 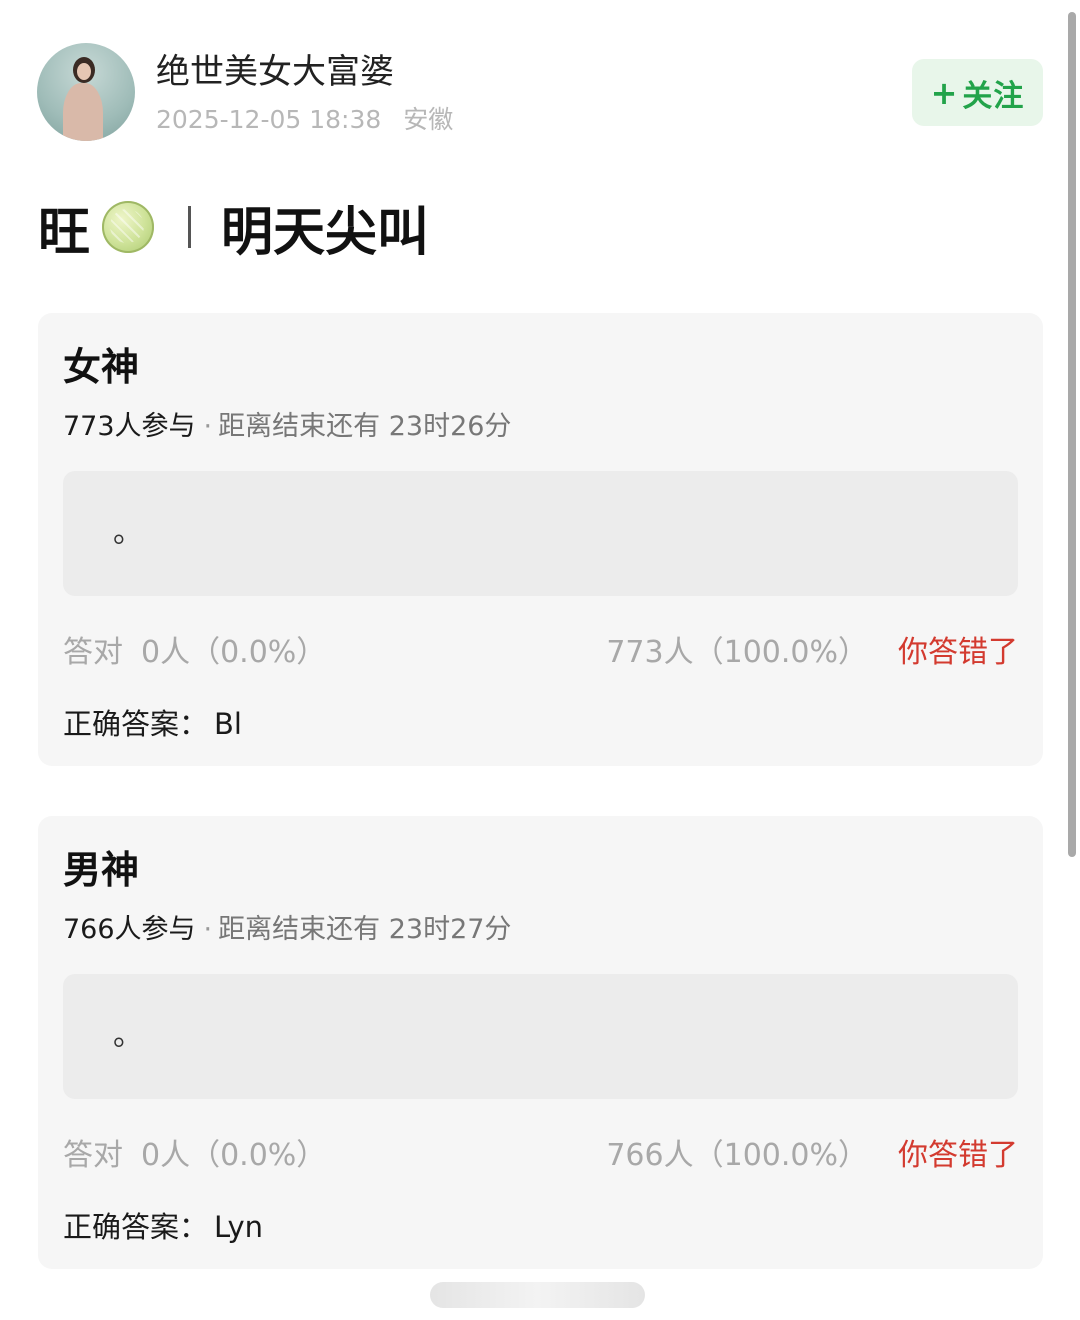 I want to click on answer-value: Bl, so click(x=228, y=724).